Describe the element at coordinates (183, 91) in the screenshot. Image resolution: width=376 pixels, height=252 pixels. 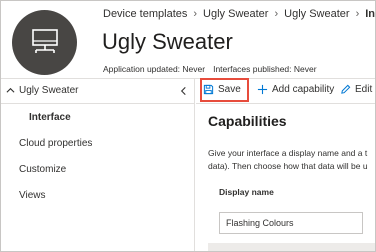
I see `chevron-left-icon` at that location.